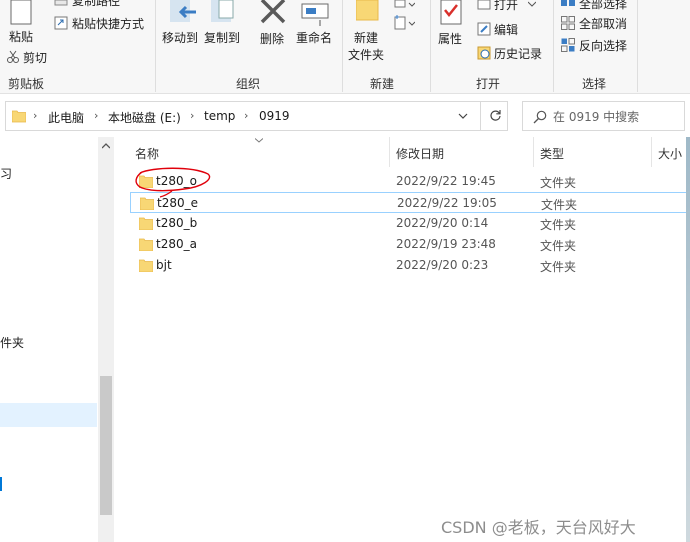  I want to click on paste-shortcut-button: 粘贴快捷方式, so click(108, 24).